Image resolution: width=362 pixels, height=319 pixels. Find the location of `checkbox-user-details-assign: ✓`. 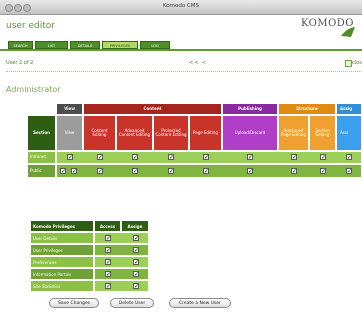

checkbox-user-details-assign: ✓ is located at coordinates (136, 238).